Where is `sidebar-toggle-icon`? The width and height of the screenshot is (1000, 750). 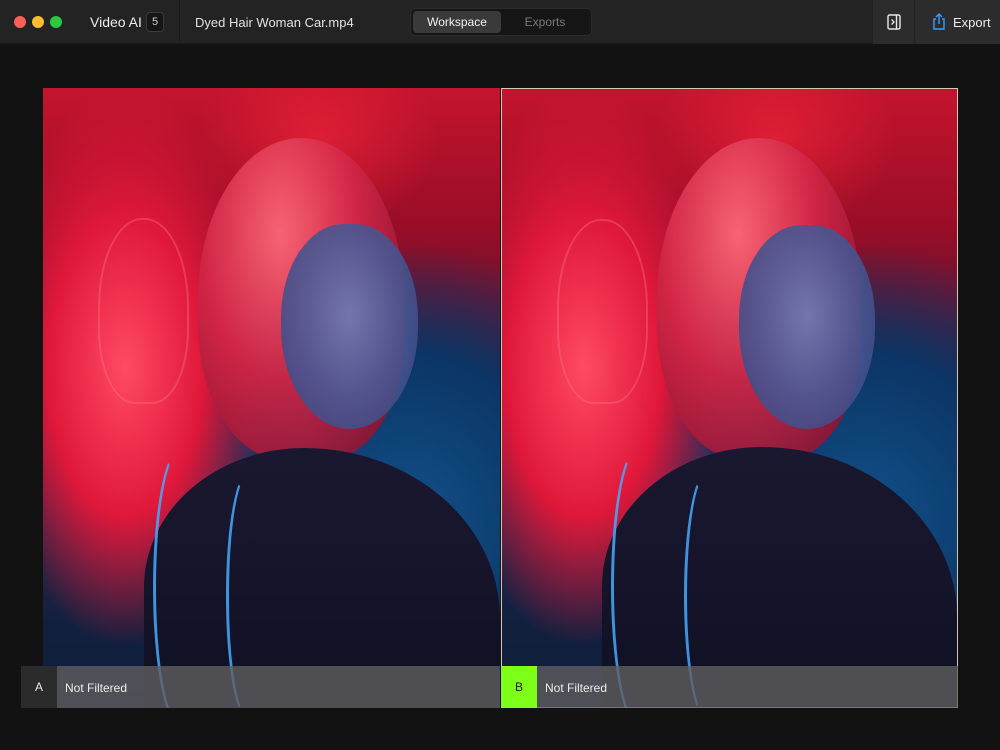
sidebar-toggle-icon is located at coordinates (894, 22).